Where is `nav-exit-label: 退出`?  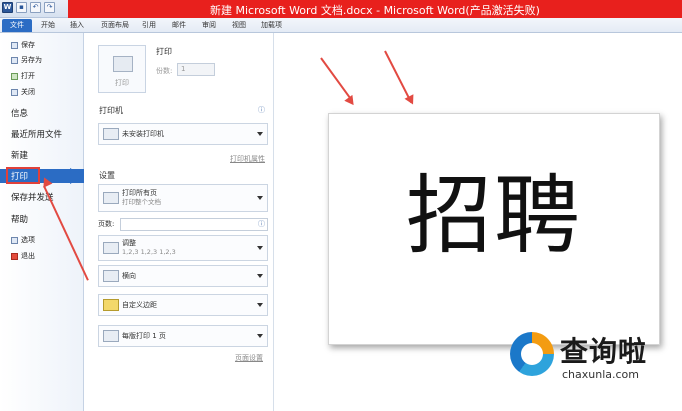
nav-exit-label: 退出 is located at coordinates (28, 256).